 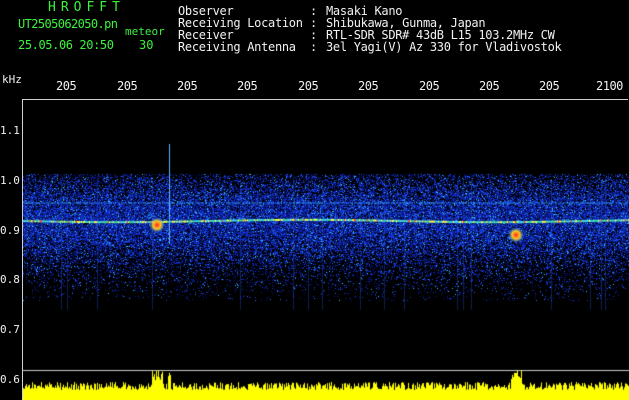 What do you see at coordinates (10, 379) in the screenshot?
I see `y-tick-label: 0.6` at bounding box center [10, 379].